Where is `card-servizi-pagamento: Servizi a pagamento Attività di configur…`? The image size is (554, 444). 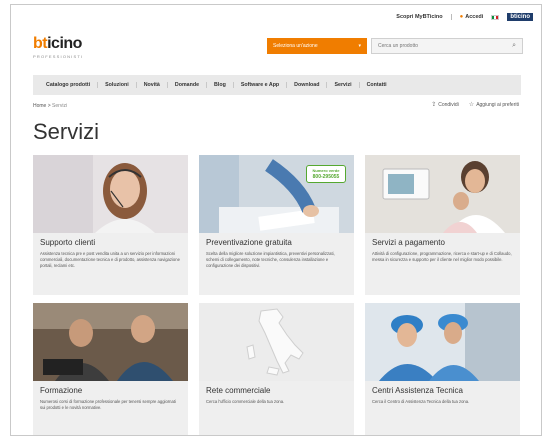
card-servizi-pagamento: Servizi a pagamento Attività di configur… is located at coordinates (442, 225).